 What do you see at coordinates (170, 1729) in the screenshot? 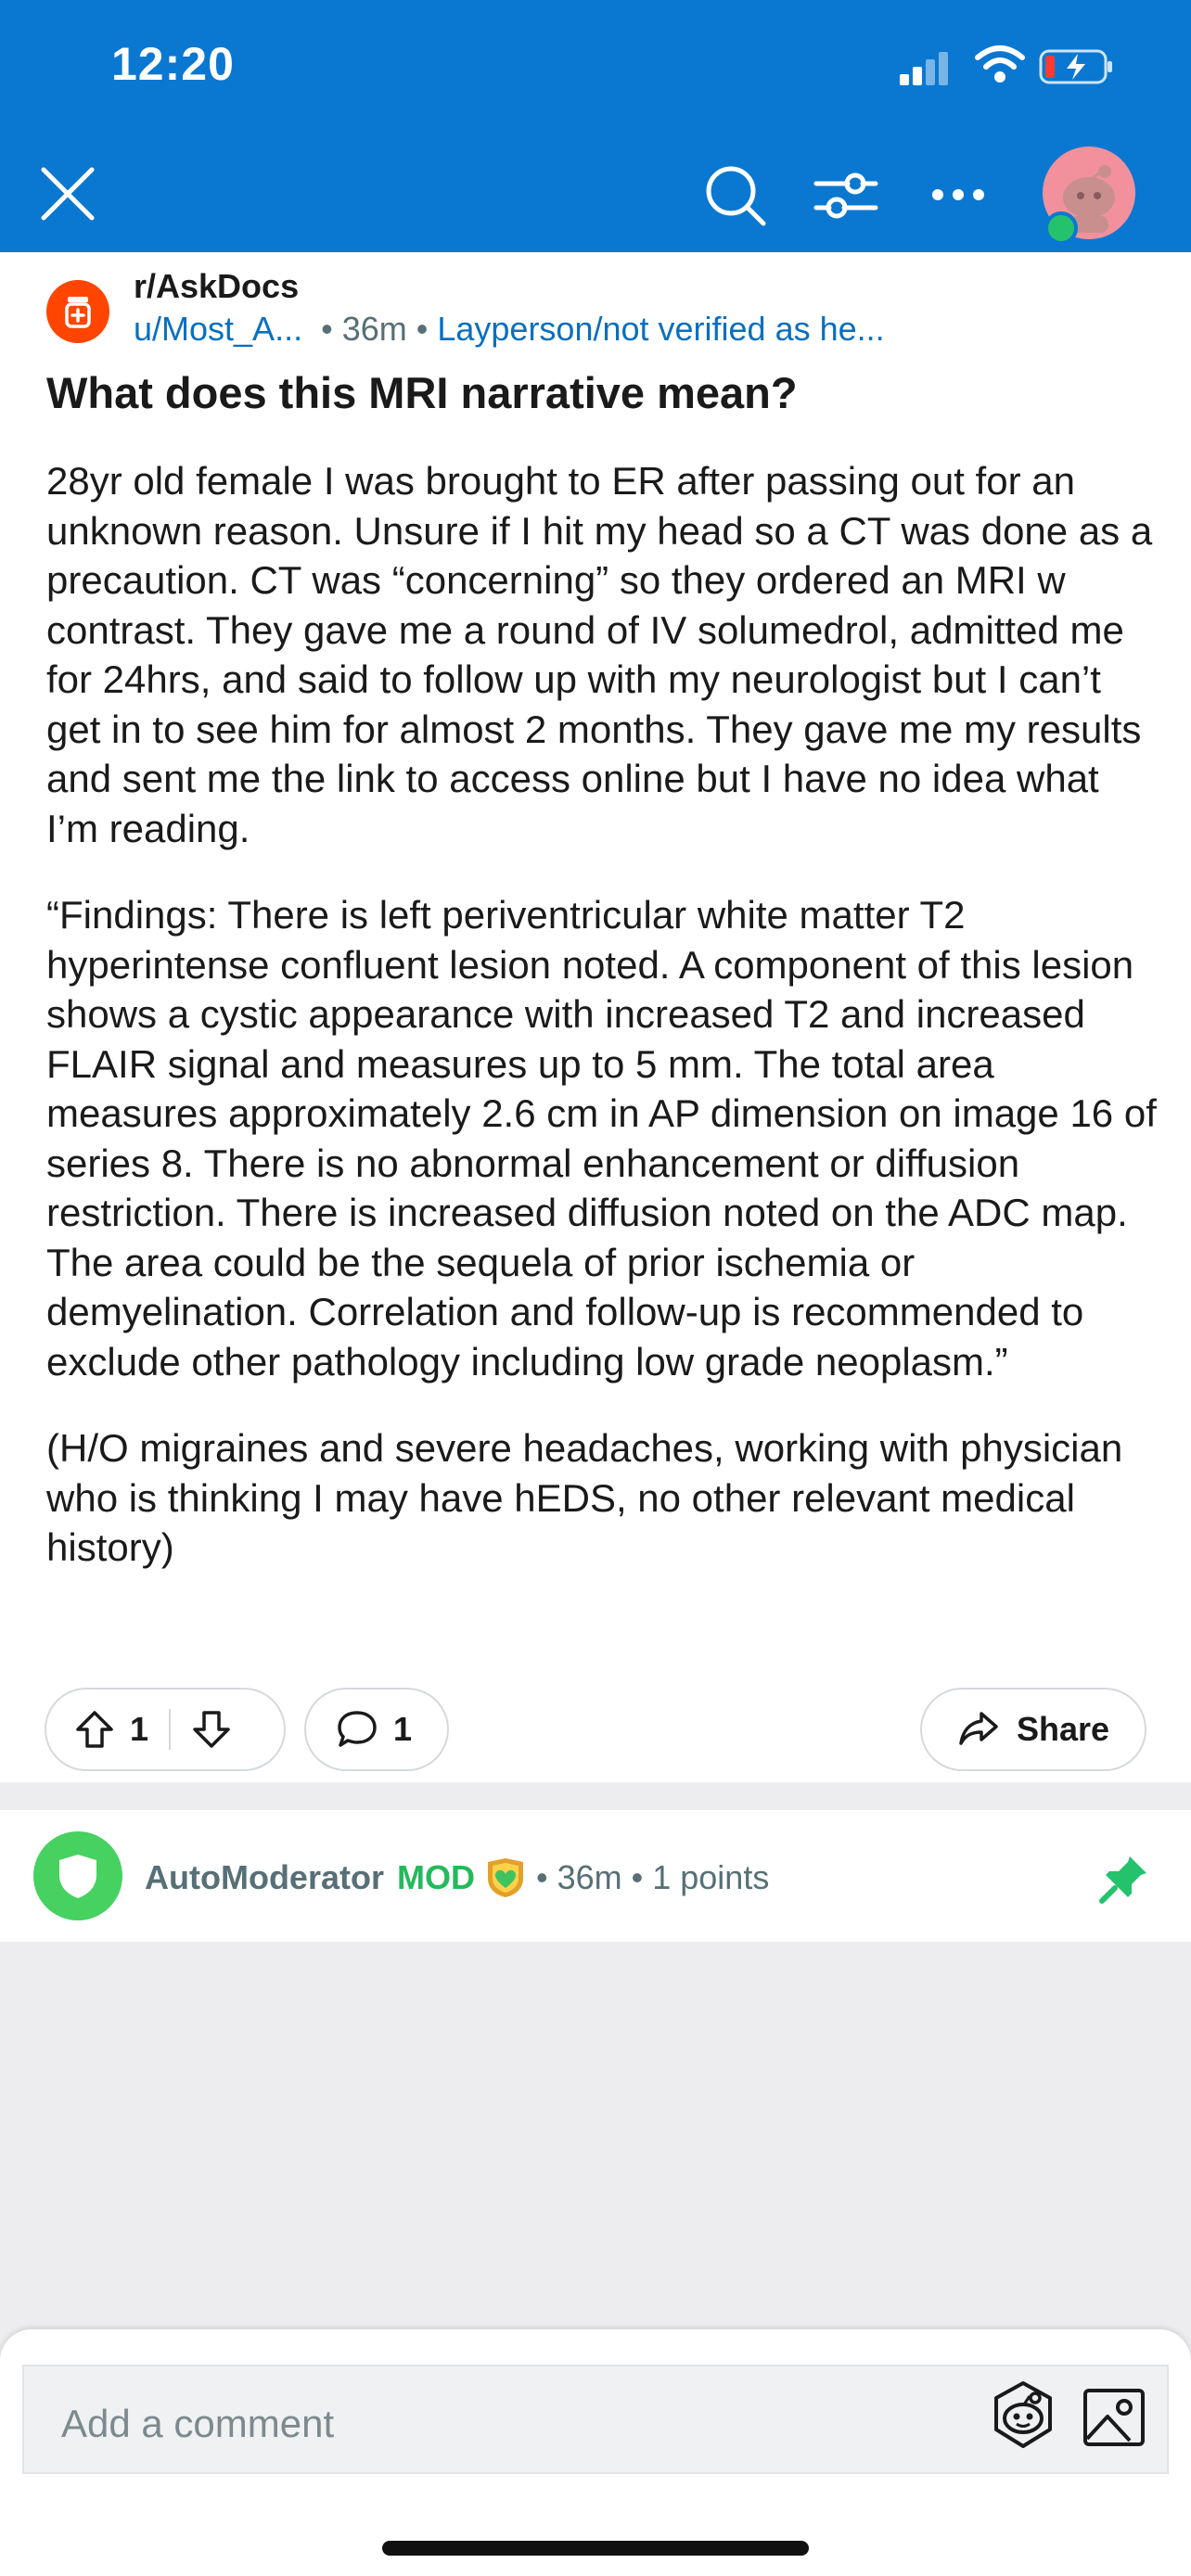
I see `vote-divider` at bounding box center [170, 1729].